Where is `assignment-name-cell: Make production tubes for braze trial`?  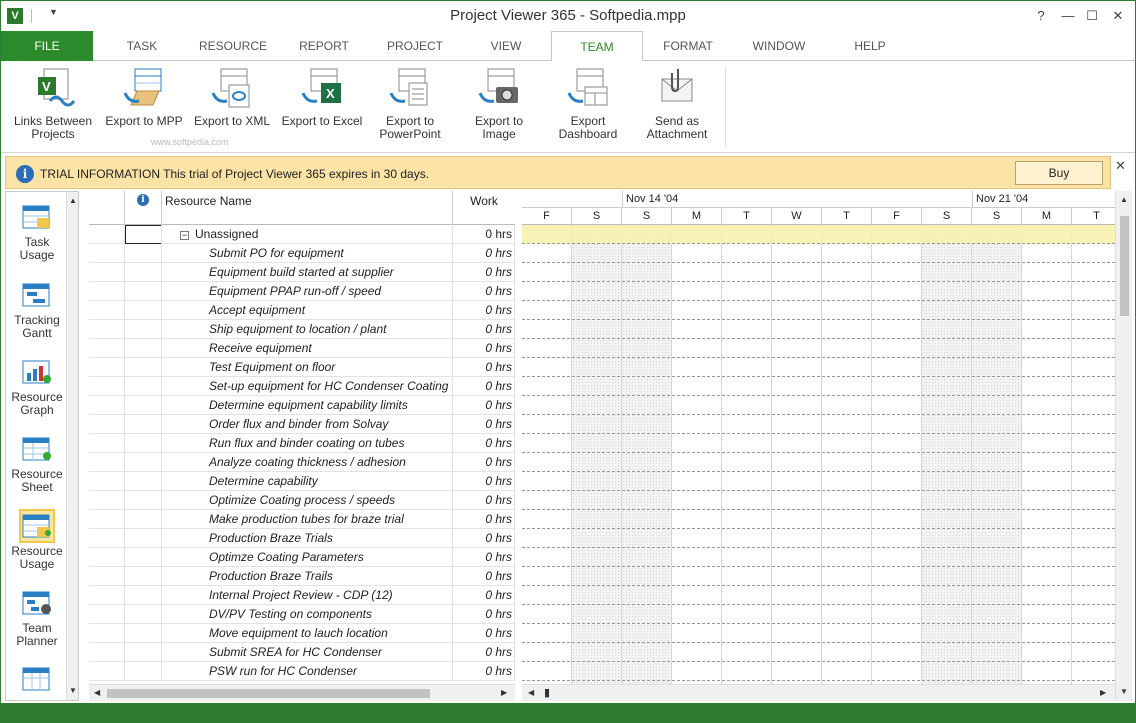 assignment-name-cell: Make production tubes for braze trial is located at coordinates (307, 519).